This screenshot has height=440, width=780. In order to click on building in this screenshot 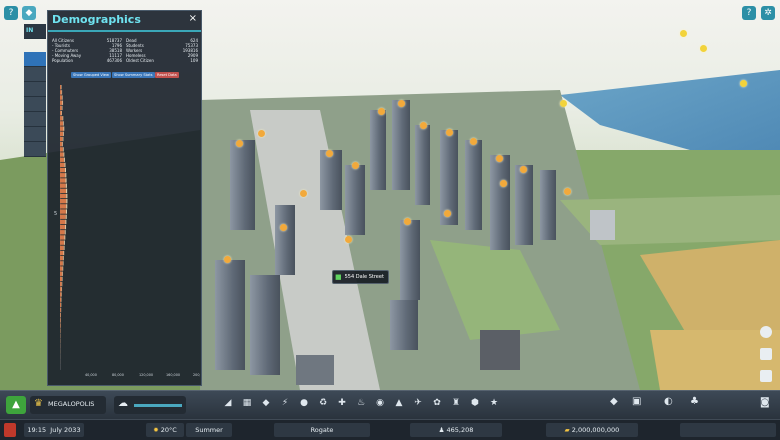, I will do `click(500, 350)`.